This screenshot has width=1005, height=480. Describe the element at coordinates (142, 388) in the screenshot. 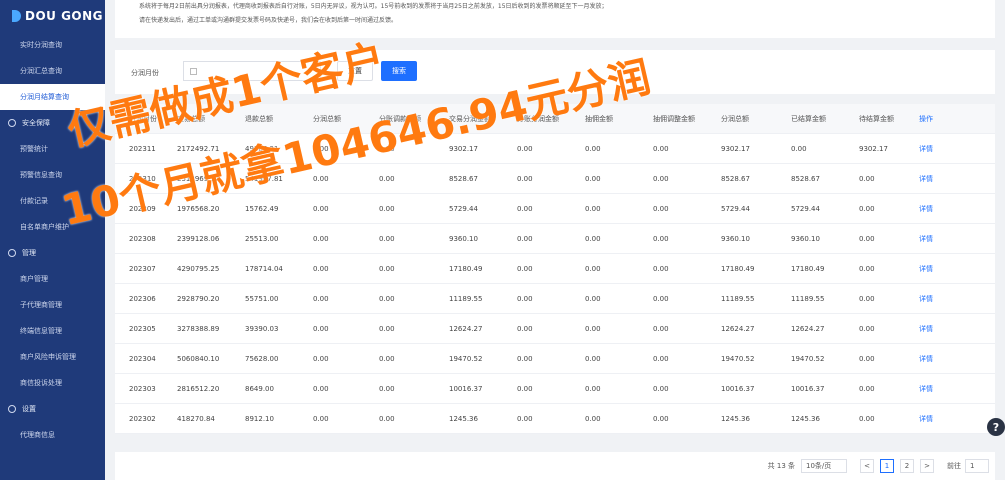

I see `table-cell: 202303` at that location.